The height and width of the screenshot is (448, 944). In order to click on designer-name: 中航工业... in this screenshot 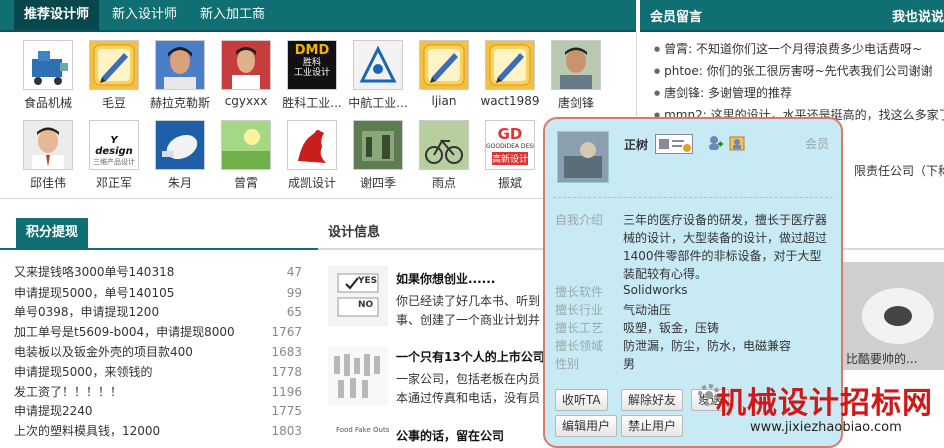, I will do `click(378, 102)`.